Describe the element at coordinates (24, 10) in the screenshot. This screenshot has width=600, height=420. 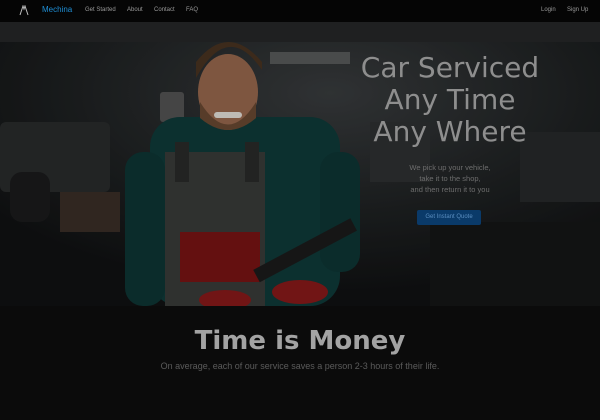
I see `brand-logo-icon` at that location.